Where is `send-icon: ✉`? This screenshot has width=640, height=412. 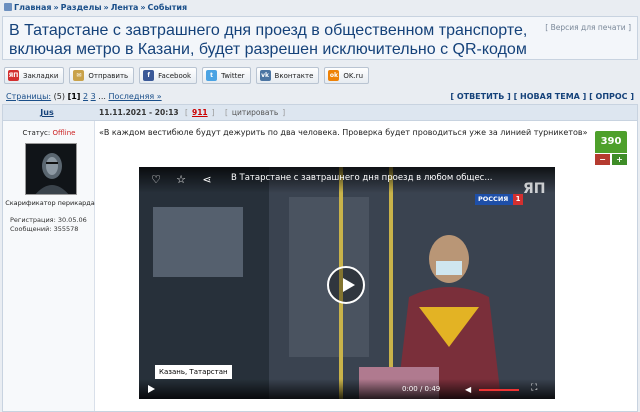 send-icon: ✉ is located at coordinates (79, 75).